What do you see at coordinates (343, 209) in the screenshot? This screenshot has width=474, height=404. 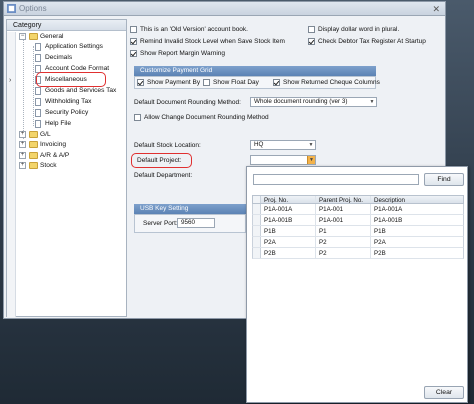 I see `table-cell: P1A-001` at bounding box center [343, 209].